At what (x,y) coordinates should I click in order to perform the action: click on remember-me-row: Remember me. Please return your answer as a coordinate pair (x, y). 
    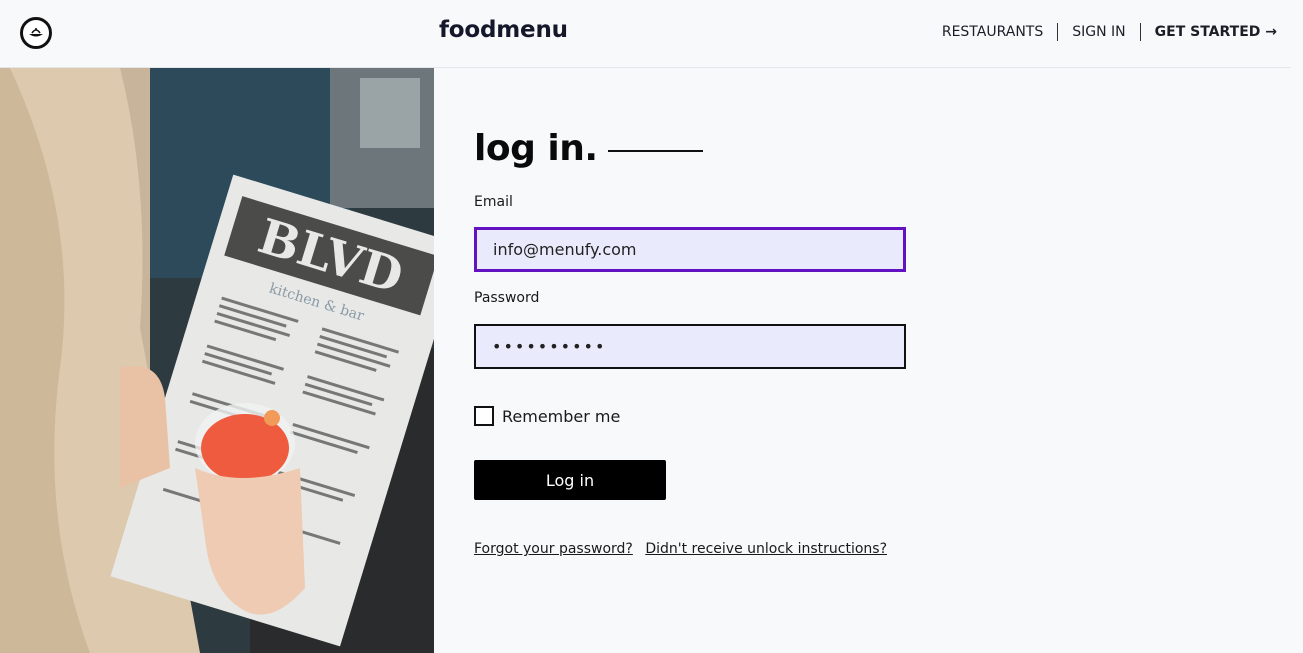
    Looking at the image, I should click on (547, 416).